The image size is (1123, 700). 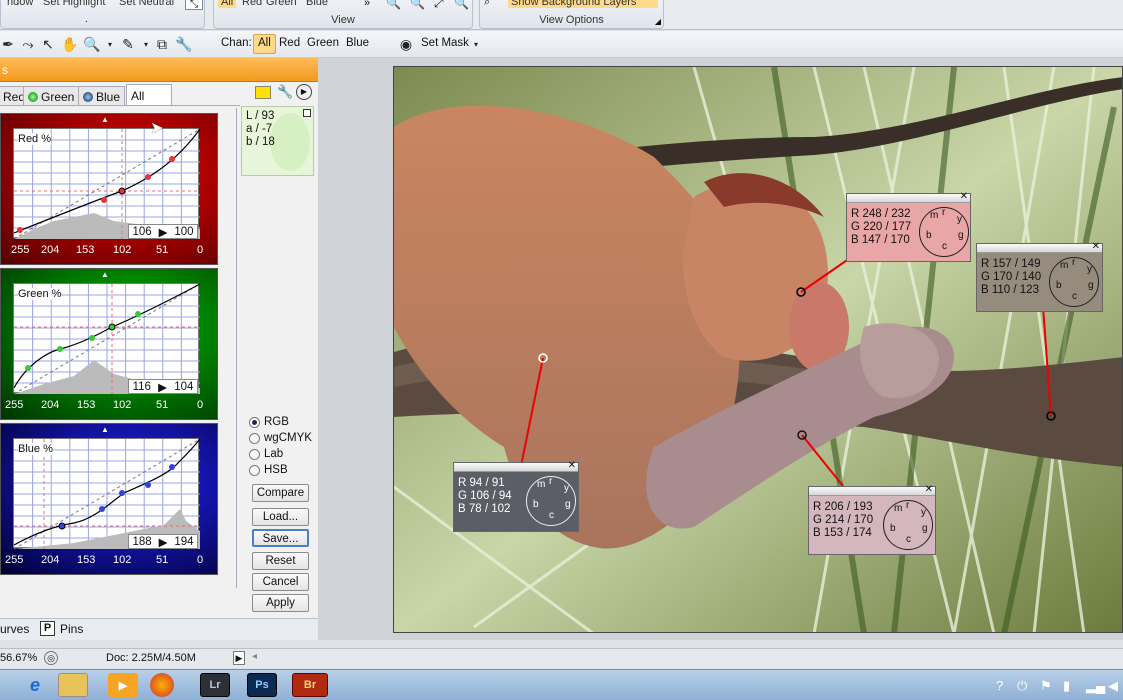 I want to click on set-highlight-button: Set Highlight, so click(x=74, y=4).